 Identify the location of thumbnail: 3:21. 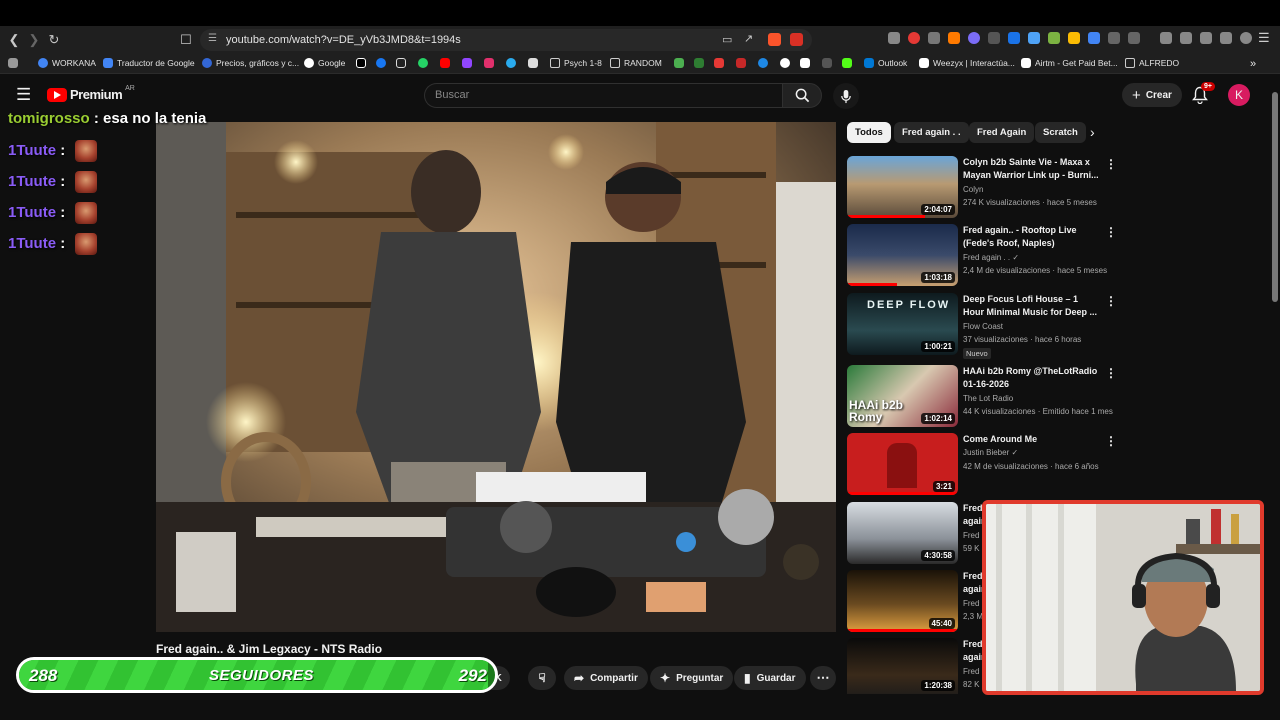
(902, 464).